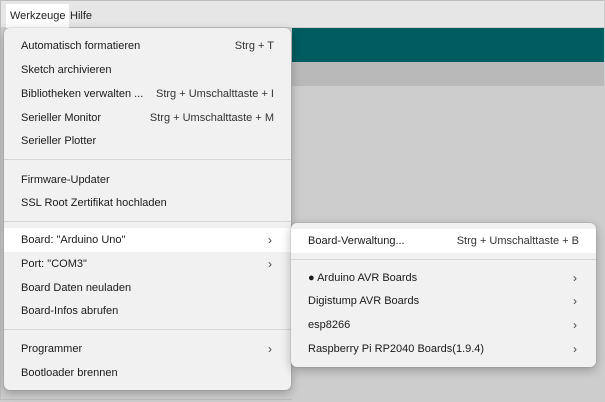 Image resolution: width=605 pixels, height=402 pixels. What do you see at coordinates (448, 74) in the screenshot?
I see `editor-tab-bar` at bounding box center [448, 74].